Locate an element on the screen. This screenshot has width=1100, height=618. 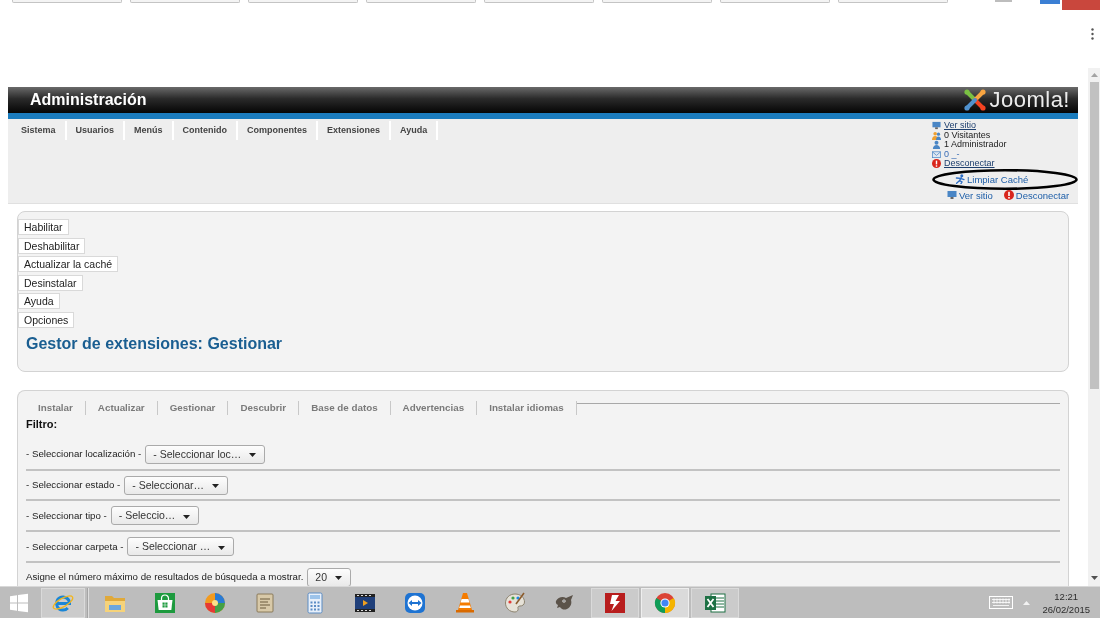
start-icon is located at coordinates (19, 602).